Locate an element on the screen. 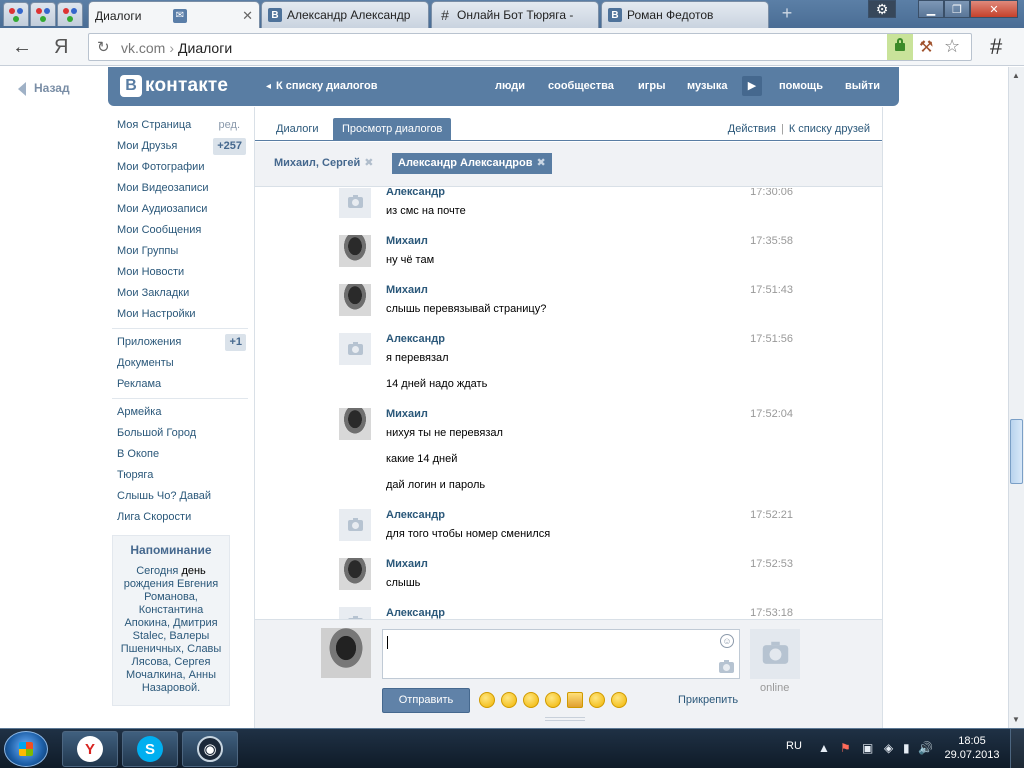 This screenshot has height=768, width=1024. minimize-button: ▁ is located at coordinates (931, 9).